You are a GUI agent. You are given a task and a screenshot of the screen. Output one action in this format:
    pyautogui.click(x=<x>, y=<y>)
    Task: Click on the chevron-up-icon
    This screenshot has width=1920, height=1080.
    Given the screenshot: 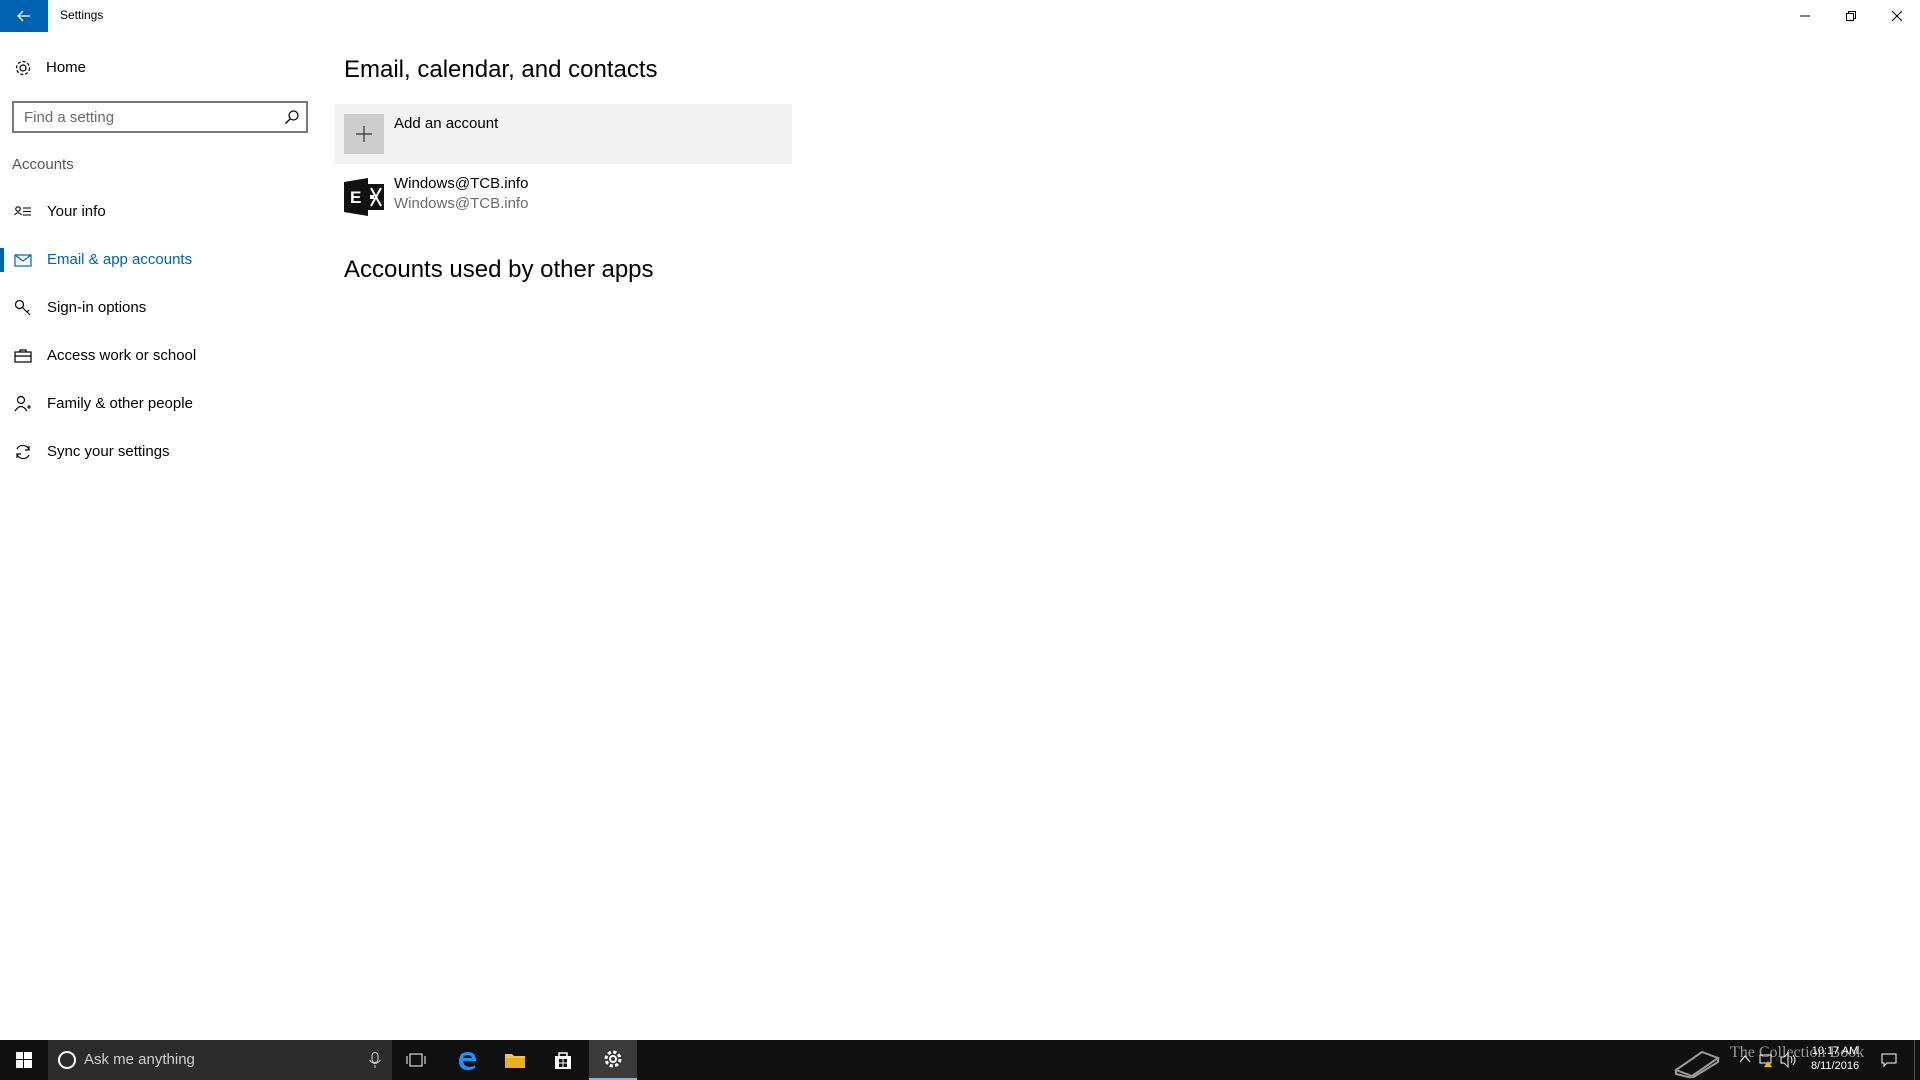 What is the action you would take?
    pyautogui.click(x=1745, y=1059)
    